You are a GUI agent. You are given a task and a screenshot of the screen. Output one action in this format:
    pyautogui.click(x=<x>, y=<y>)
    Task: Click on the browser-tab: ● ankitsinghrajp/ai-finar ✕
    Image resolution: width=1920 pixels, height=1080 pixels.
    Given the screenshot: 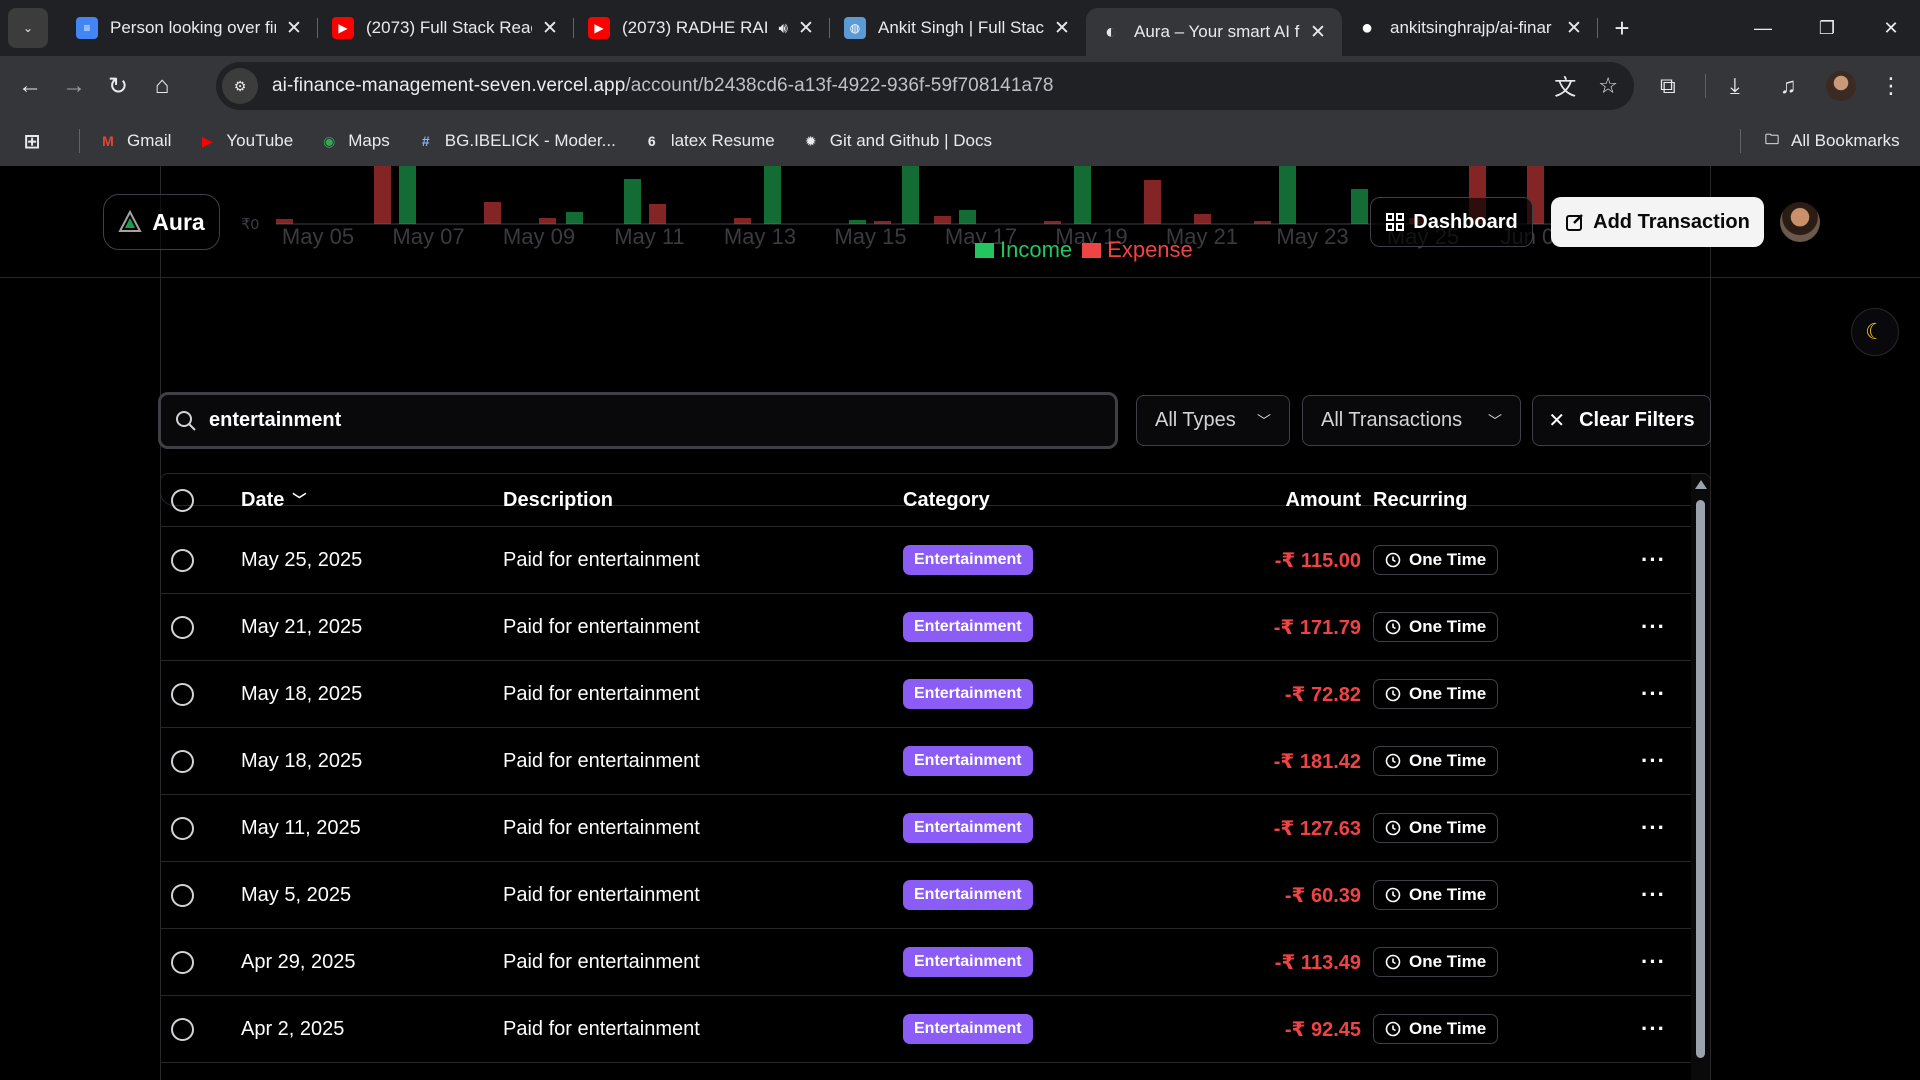 What is the action you would take?
    pyautogui.click(x=1470, y=28)
    